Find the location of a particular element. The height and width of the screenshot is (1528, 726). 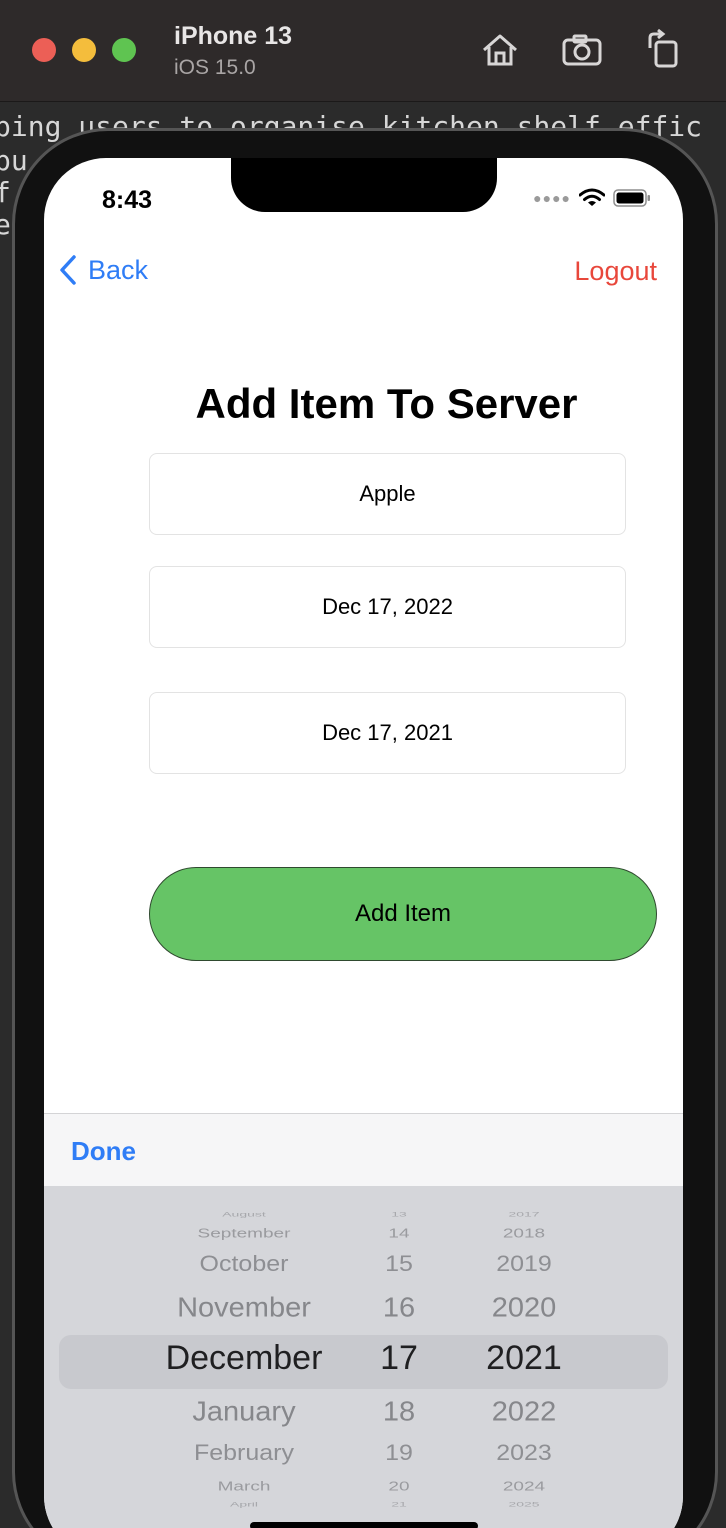

notch is located at coordinates (364, 185).